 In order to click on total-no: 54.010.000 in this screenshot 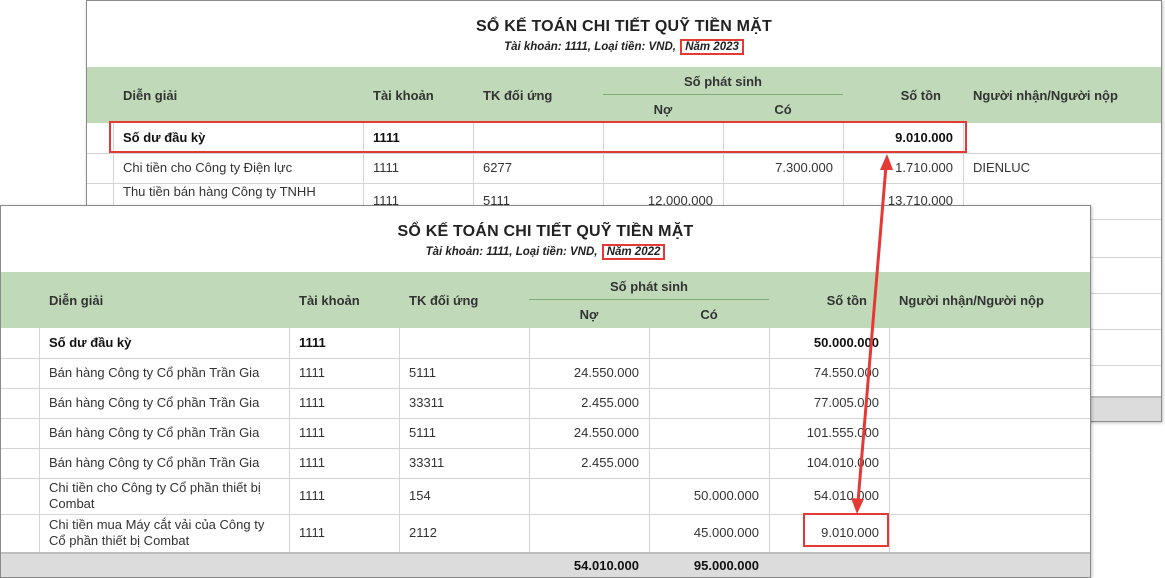, I will do `click(606, 565)`.